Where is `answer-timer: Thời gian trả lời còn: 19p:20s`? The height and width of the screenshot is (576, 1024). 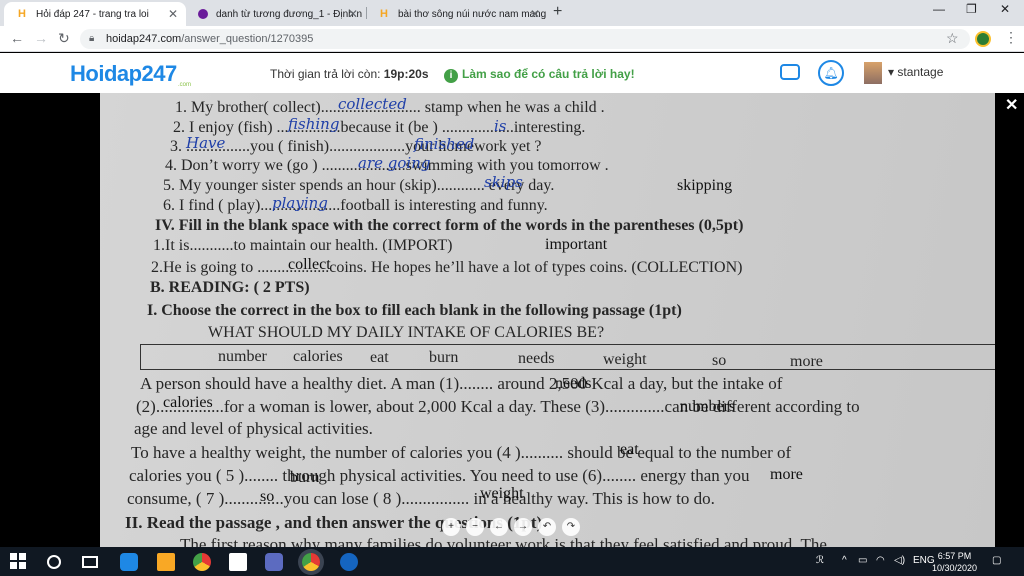
answer-timer: Thời gian trả lời còn: 19p:20s is located at coordinates (349, 74).